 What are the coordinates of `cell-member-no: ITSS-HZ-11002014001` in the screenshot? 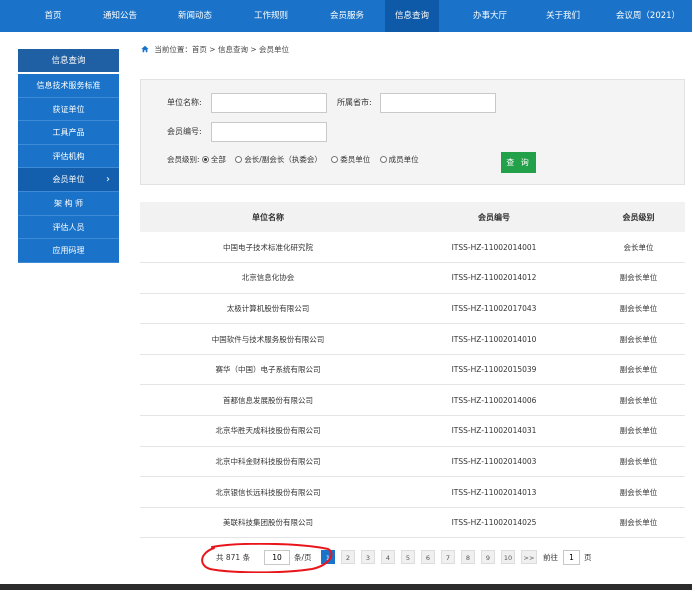 It's located at (494, 248).